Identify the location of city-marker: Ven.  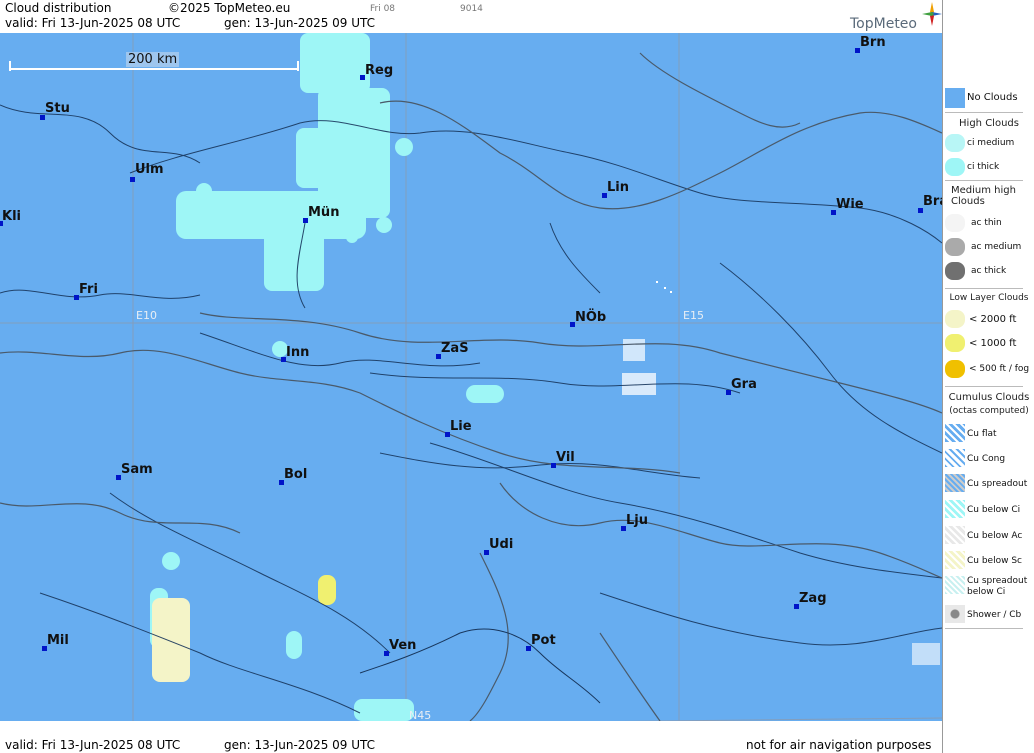
(400, 647).